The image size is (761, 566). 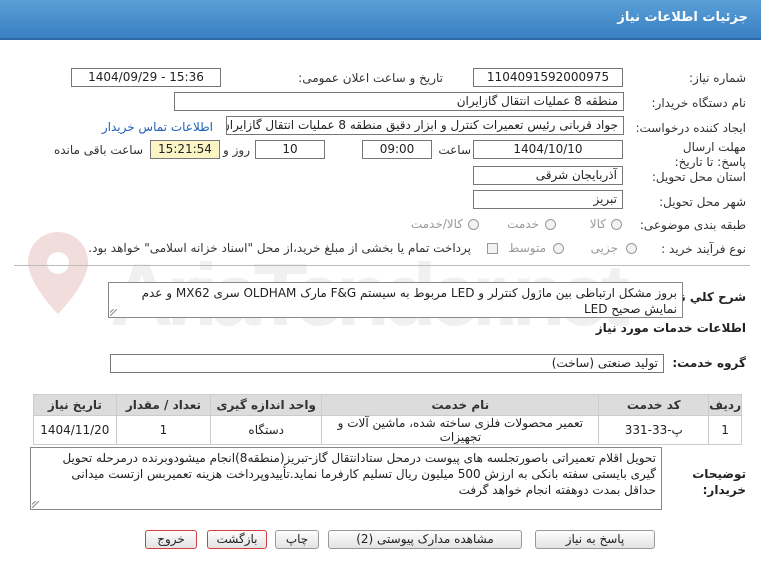 What do you see at coordinates (703, 249) in the screenshot?
I see `process-label: نوع فرآیند خرید :` at bounding box center [703, 249].